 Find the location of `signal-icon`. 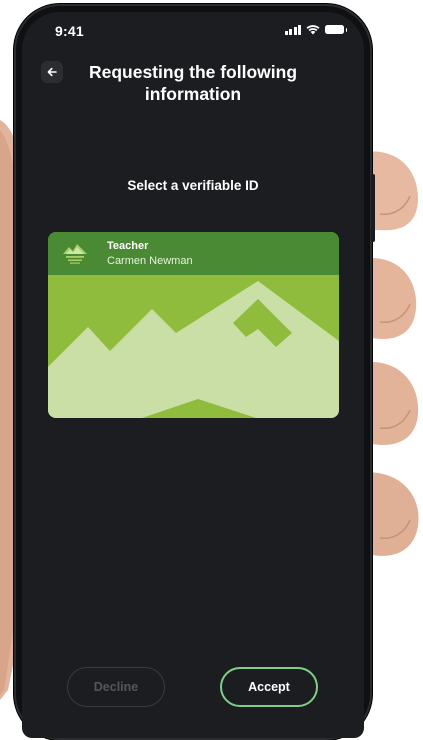

signal-icon is located at coordinates (292, 29).